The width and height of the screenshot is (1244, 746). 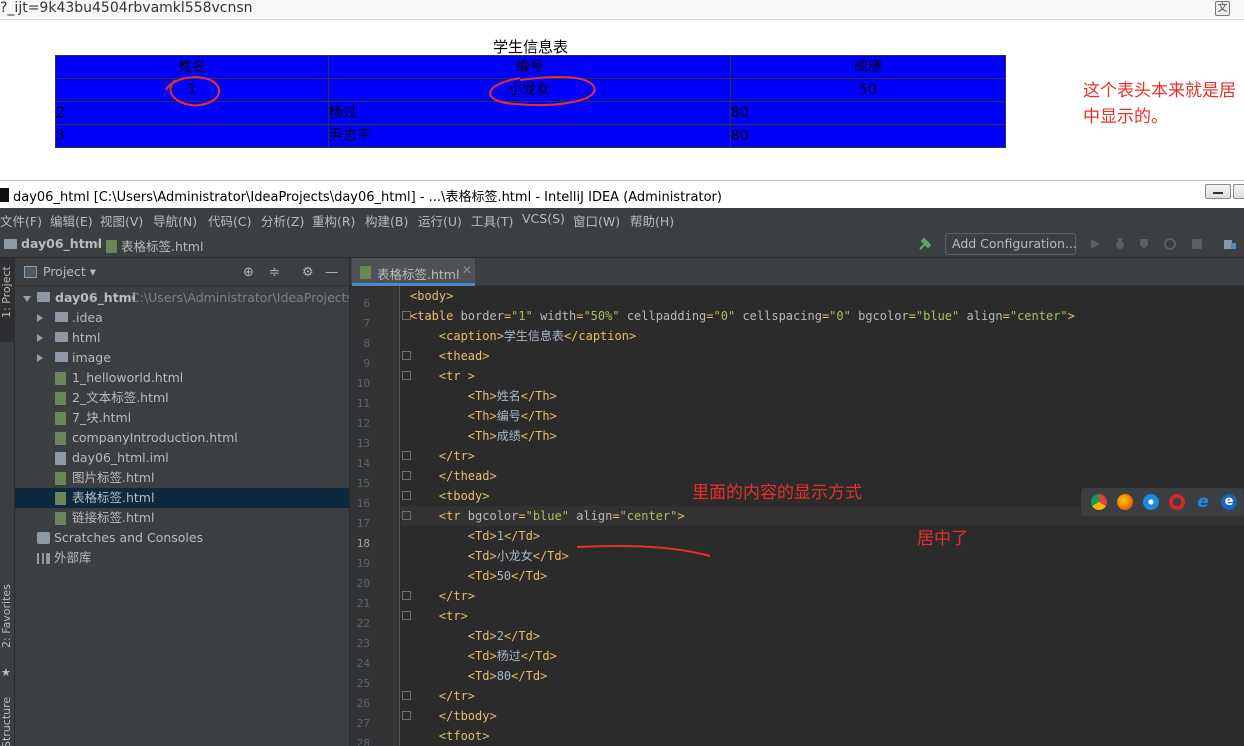 I want to click on build-hammer-icon, so click(x=925, y=244).